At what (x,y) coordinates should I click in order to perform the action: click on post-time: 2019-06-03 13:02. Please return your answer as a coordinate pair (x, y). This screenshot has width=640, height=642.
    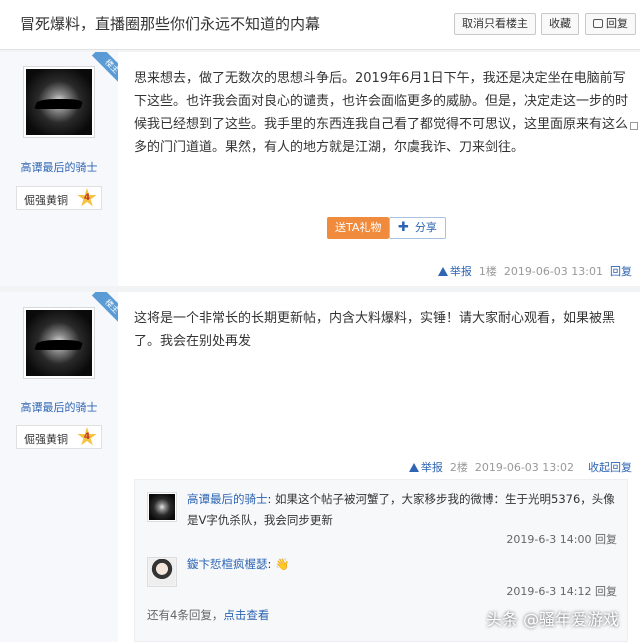
    Looking at the image, I should click on (524, 467).